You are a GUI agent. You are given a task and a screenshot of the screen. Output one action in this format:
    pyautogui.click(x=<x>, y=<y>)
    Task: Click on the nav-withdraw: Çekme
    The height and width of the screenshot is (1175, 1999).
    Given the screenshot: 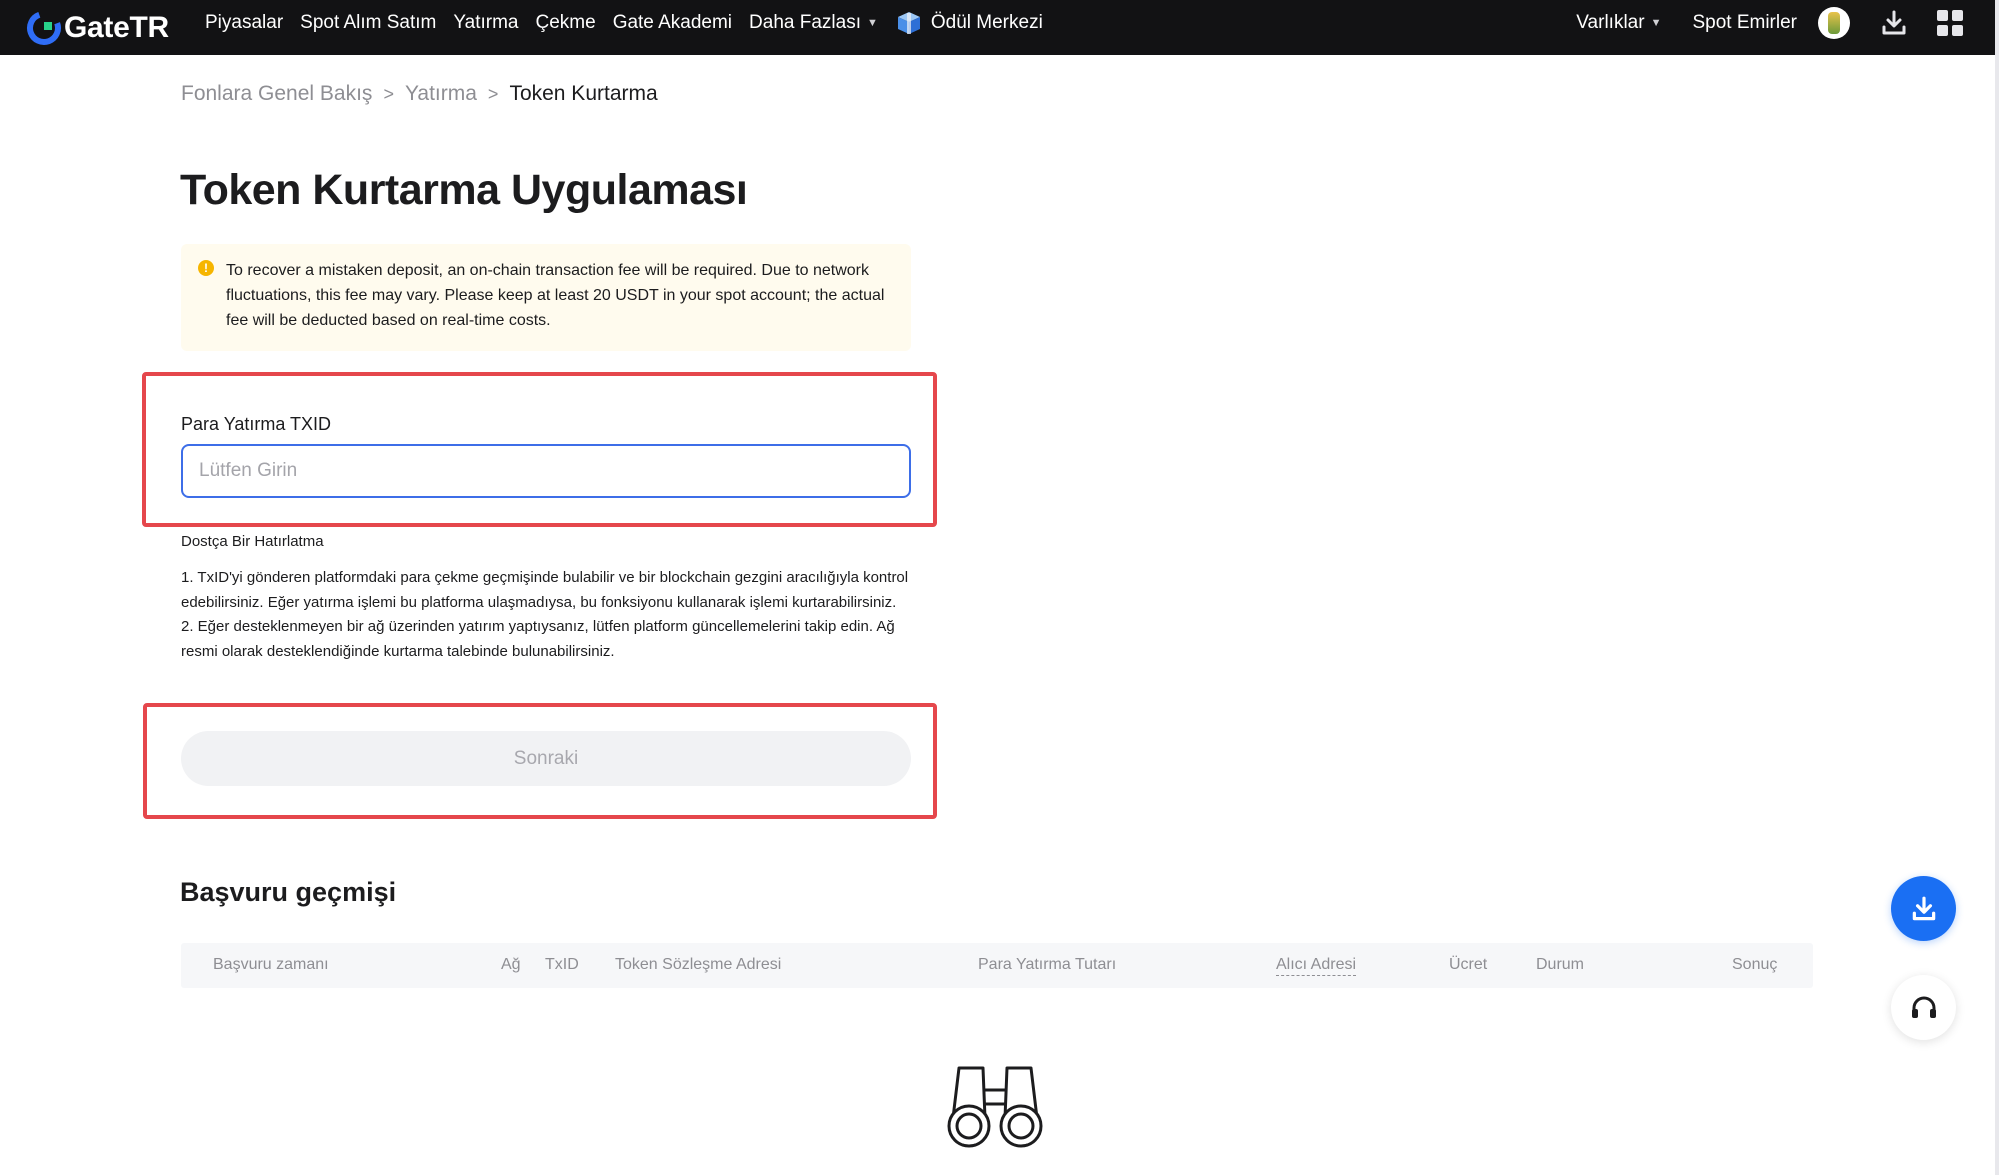 What is the action you would take?
    pyautogui.click(x=566, y=23)
    